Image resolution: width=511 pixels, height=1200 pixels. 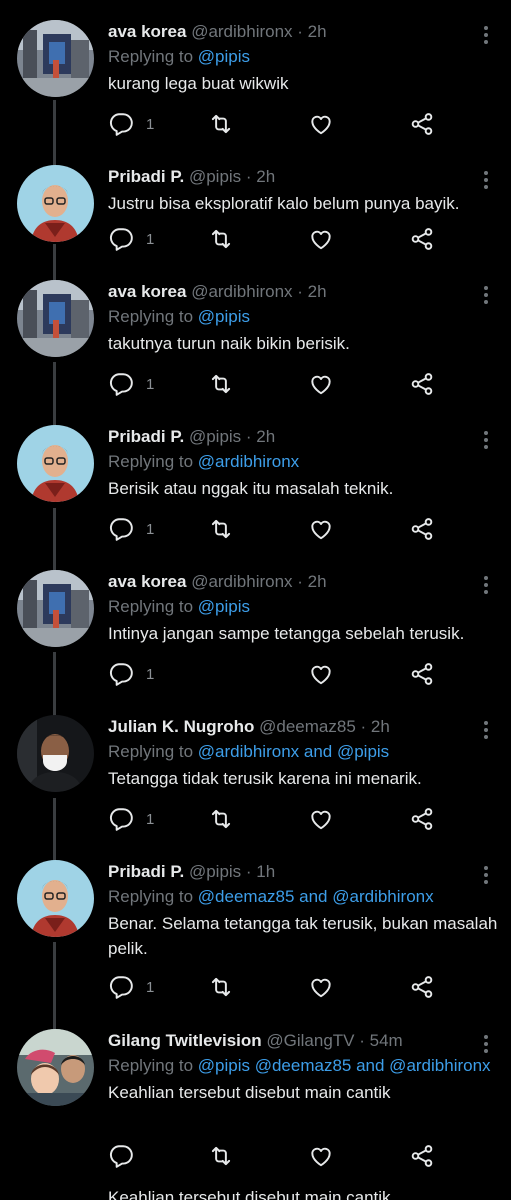 What do you see at coordinates (386, 1040) in the screenshot?
I see `timestamp: 54m` at bounding box center [386, 1040].